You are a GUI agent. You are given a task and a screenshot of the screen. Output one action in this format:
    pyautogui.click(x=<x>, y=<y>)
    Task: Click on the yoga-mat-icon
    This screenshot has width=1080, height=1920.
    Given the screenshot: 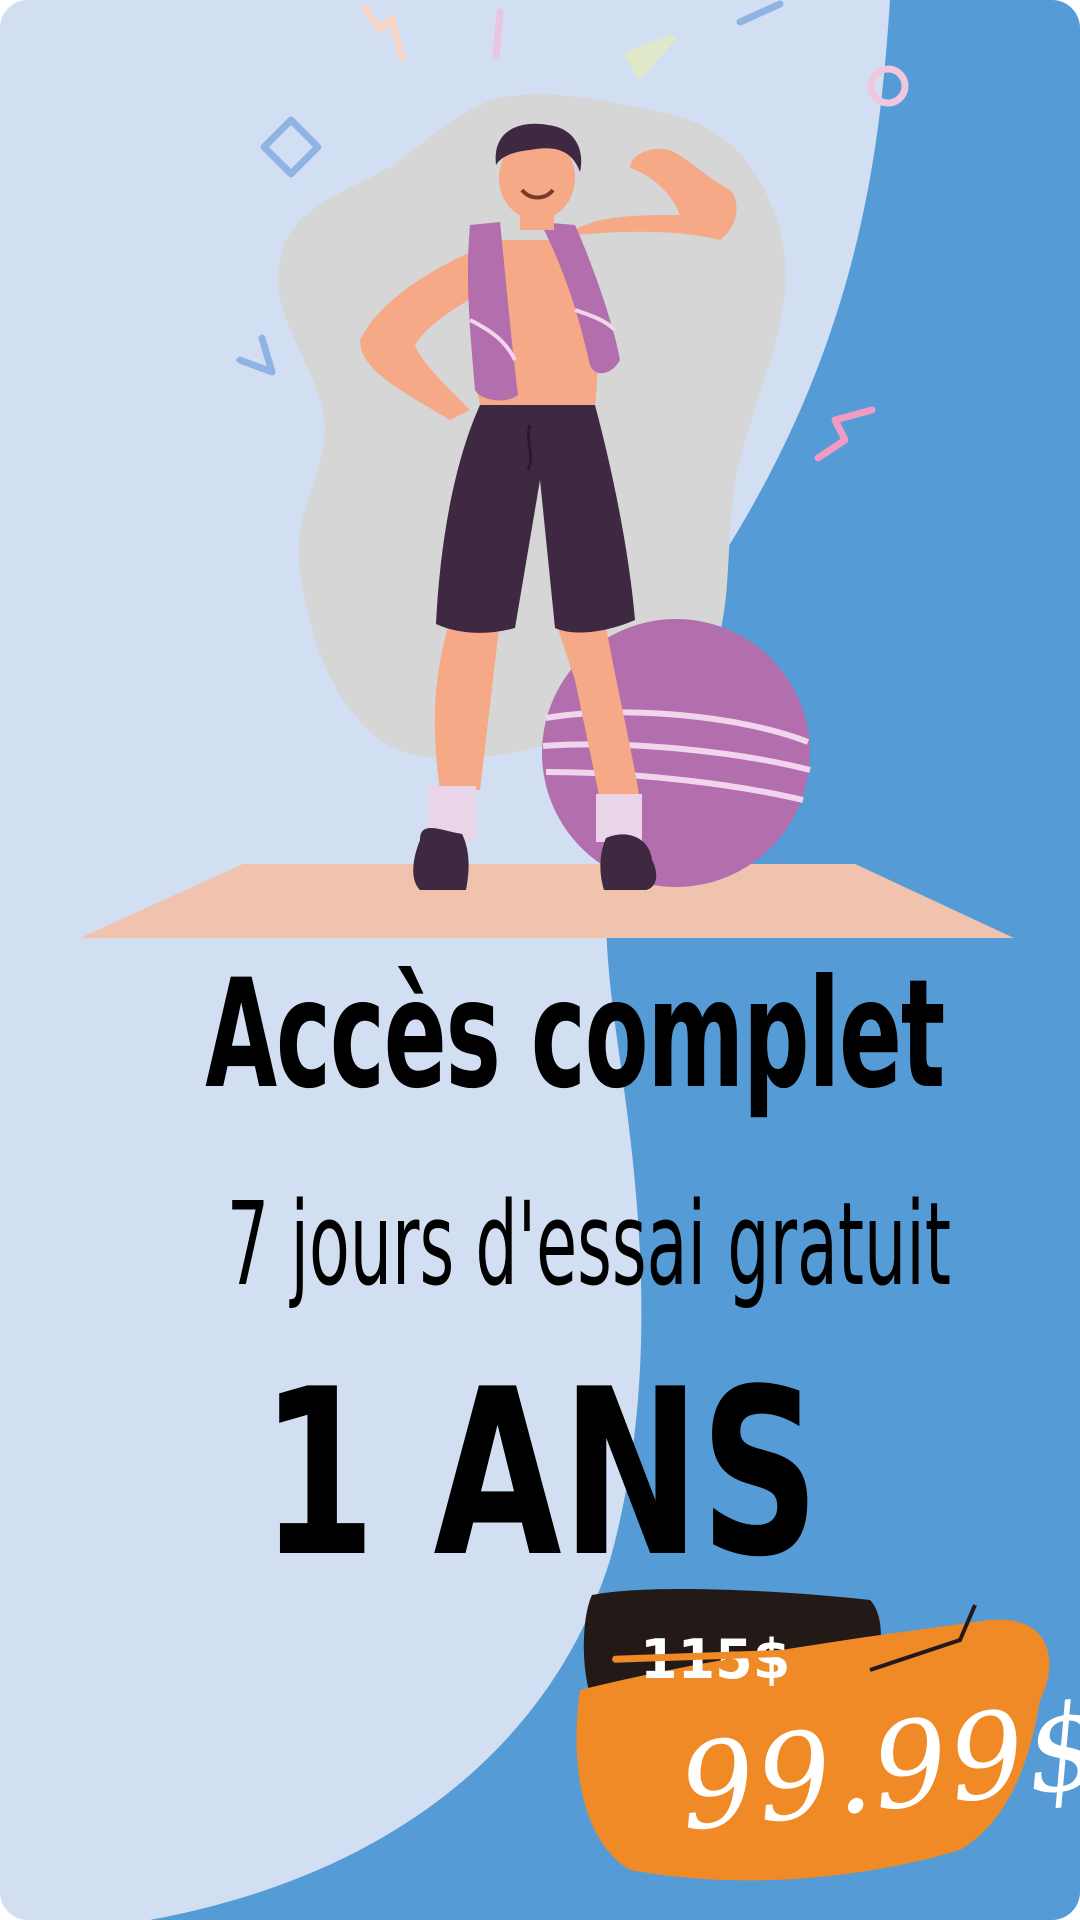 What is the action you would take?
    pyautogui.click(x=547, y=901)
    